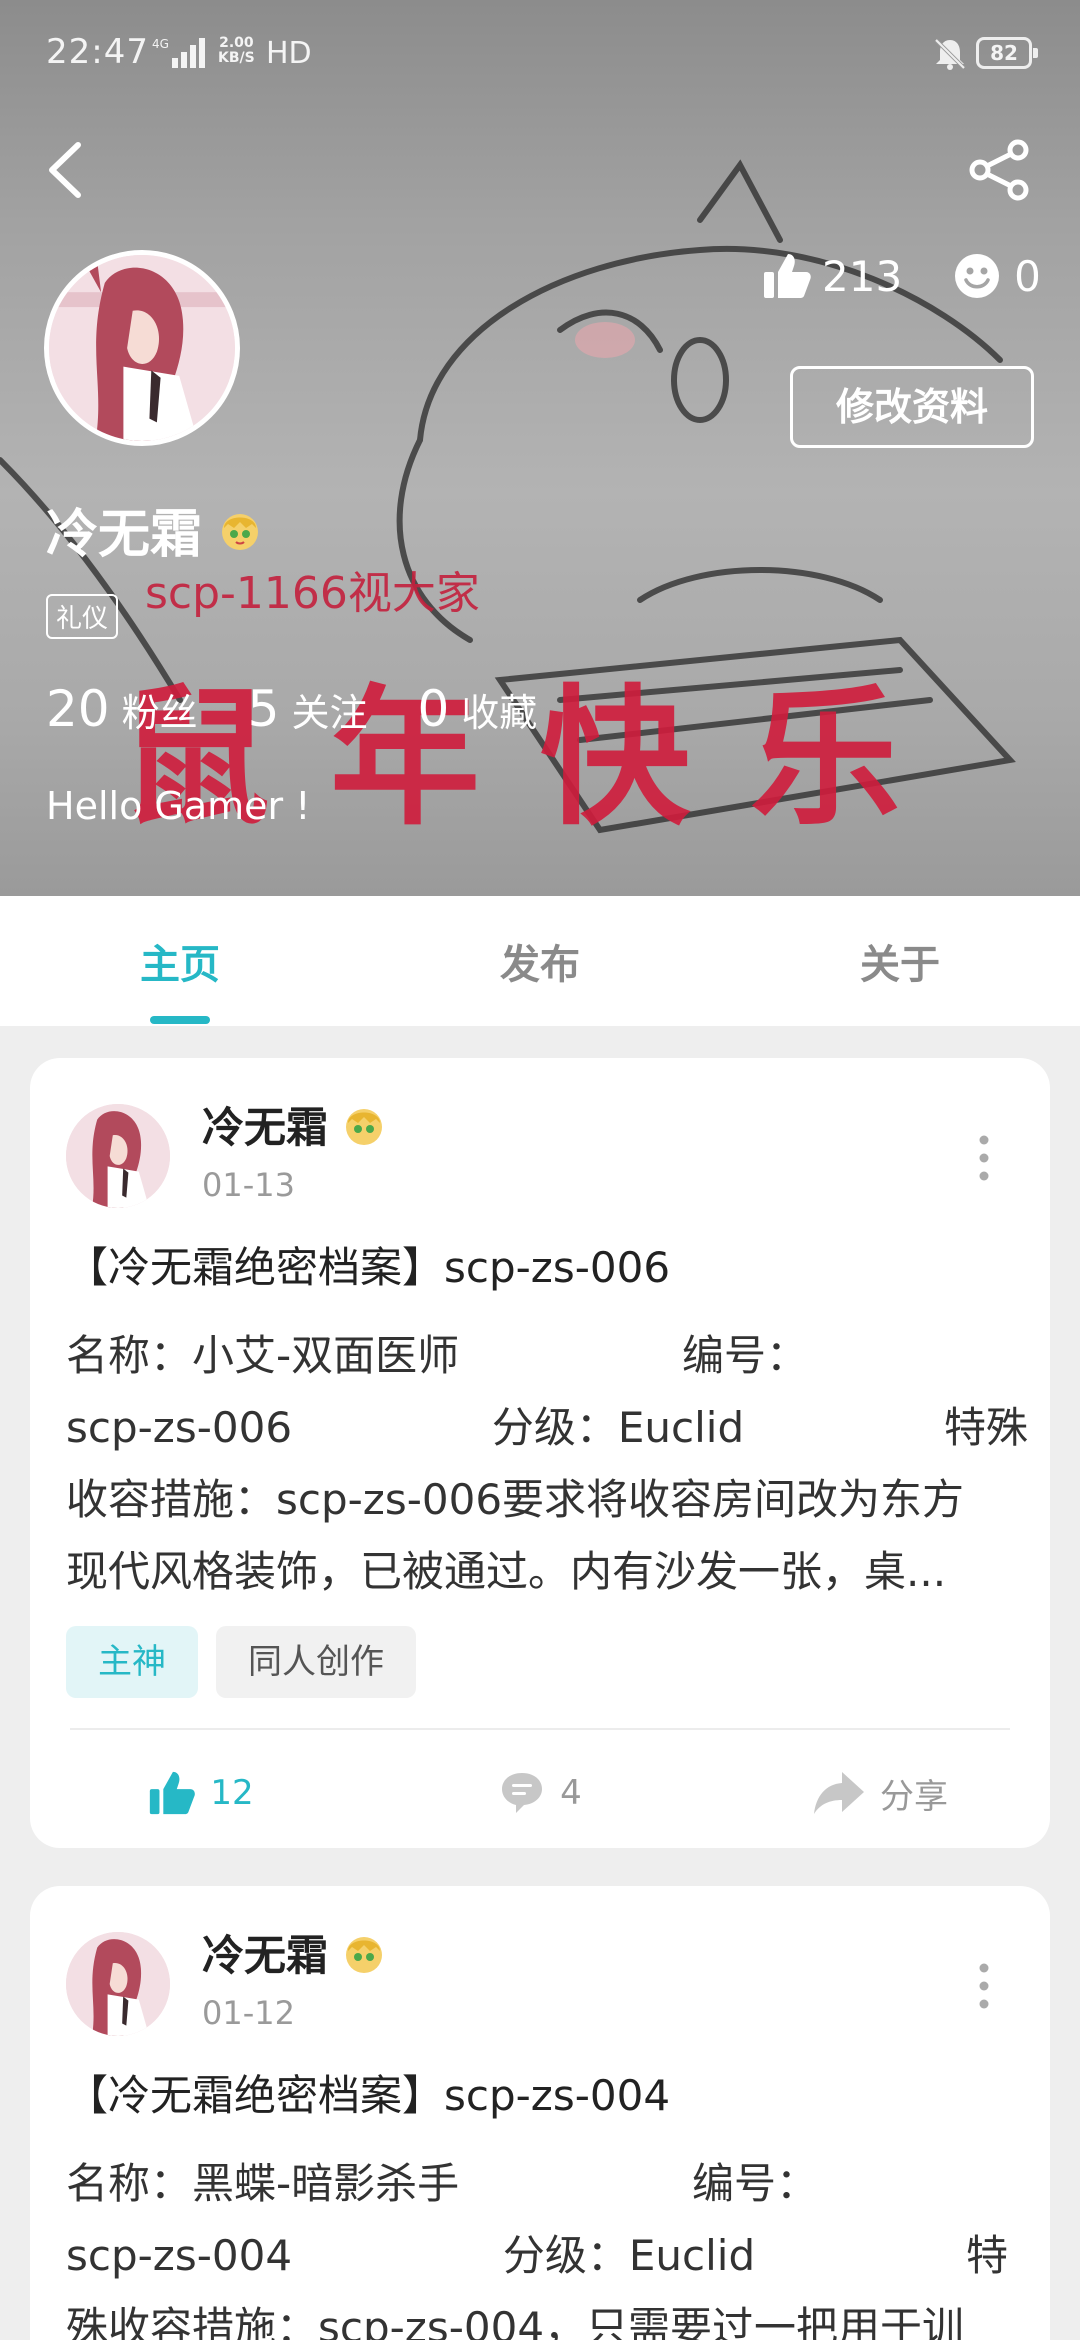 This screenshot has height=2340, width=1080. I want to click on post-tag: 主神, so click(132, 1662).